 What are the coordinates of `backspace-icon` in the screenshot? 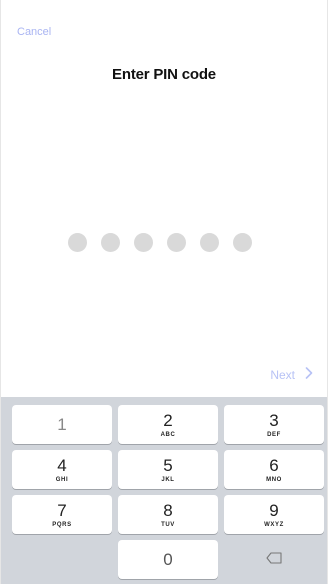 It's located at (274, 560).